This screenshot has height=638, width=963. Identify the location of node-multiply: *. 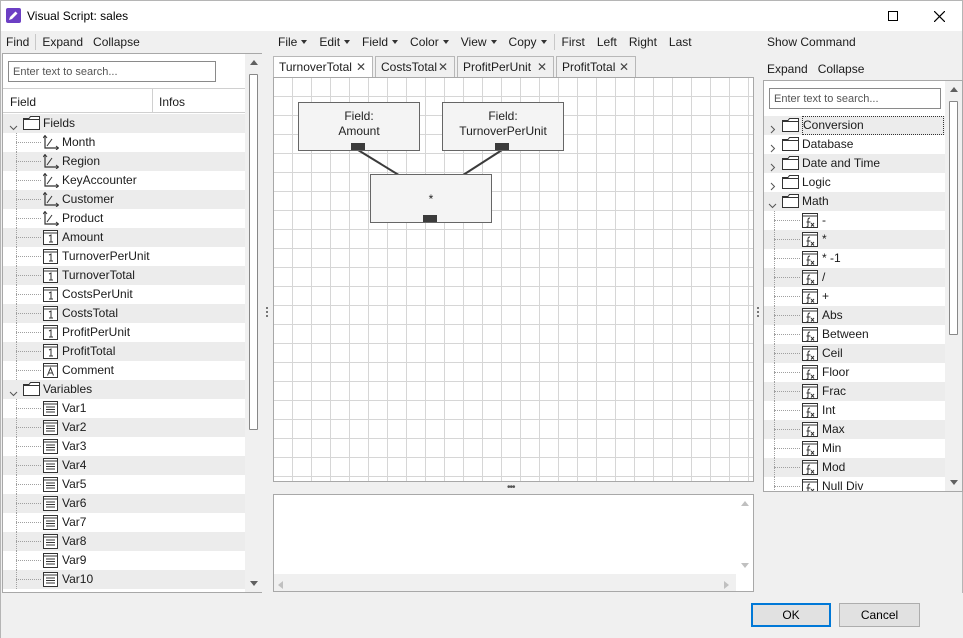
(431, 198).